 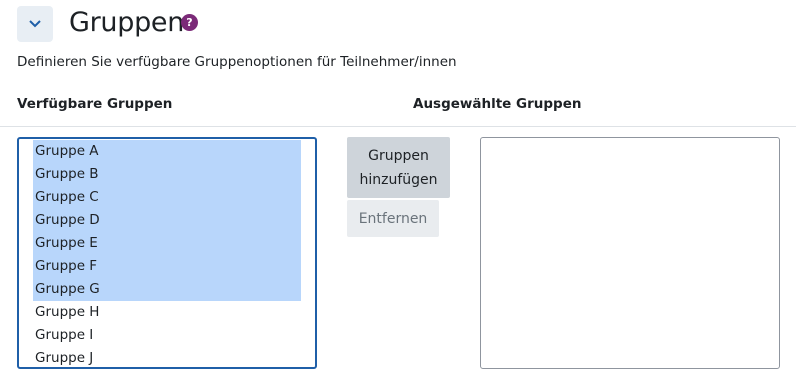 What do you see at coordinates (398, 126) in the screenshot?
I see `divider` at bounding box center [398, 126].